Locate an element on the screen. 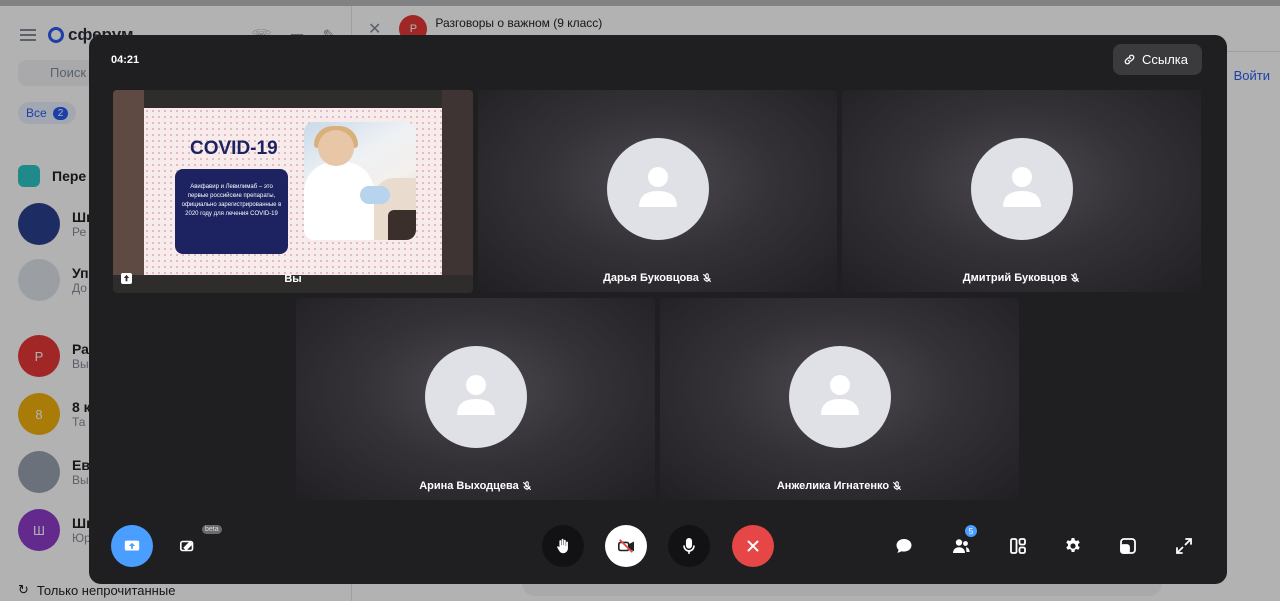 This screenshot has width=1280, height=601. slide-side-left is located at coordinates (128, 182).